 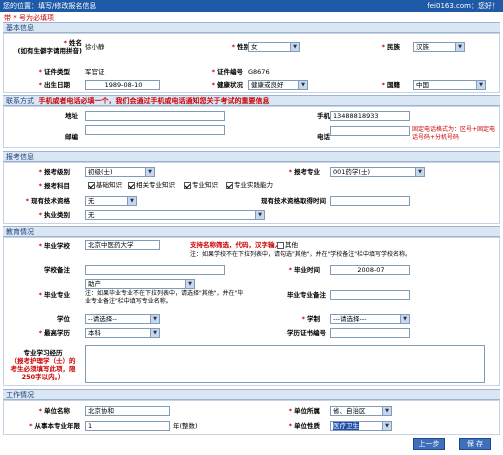 What do you see at coordinates (54, 426) in the screenshot?
I see `years-label: * 从事本专业年限` at bounding box center [54, 426].